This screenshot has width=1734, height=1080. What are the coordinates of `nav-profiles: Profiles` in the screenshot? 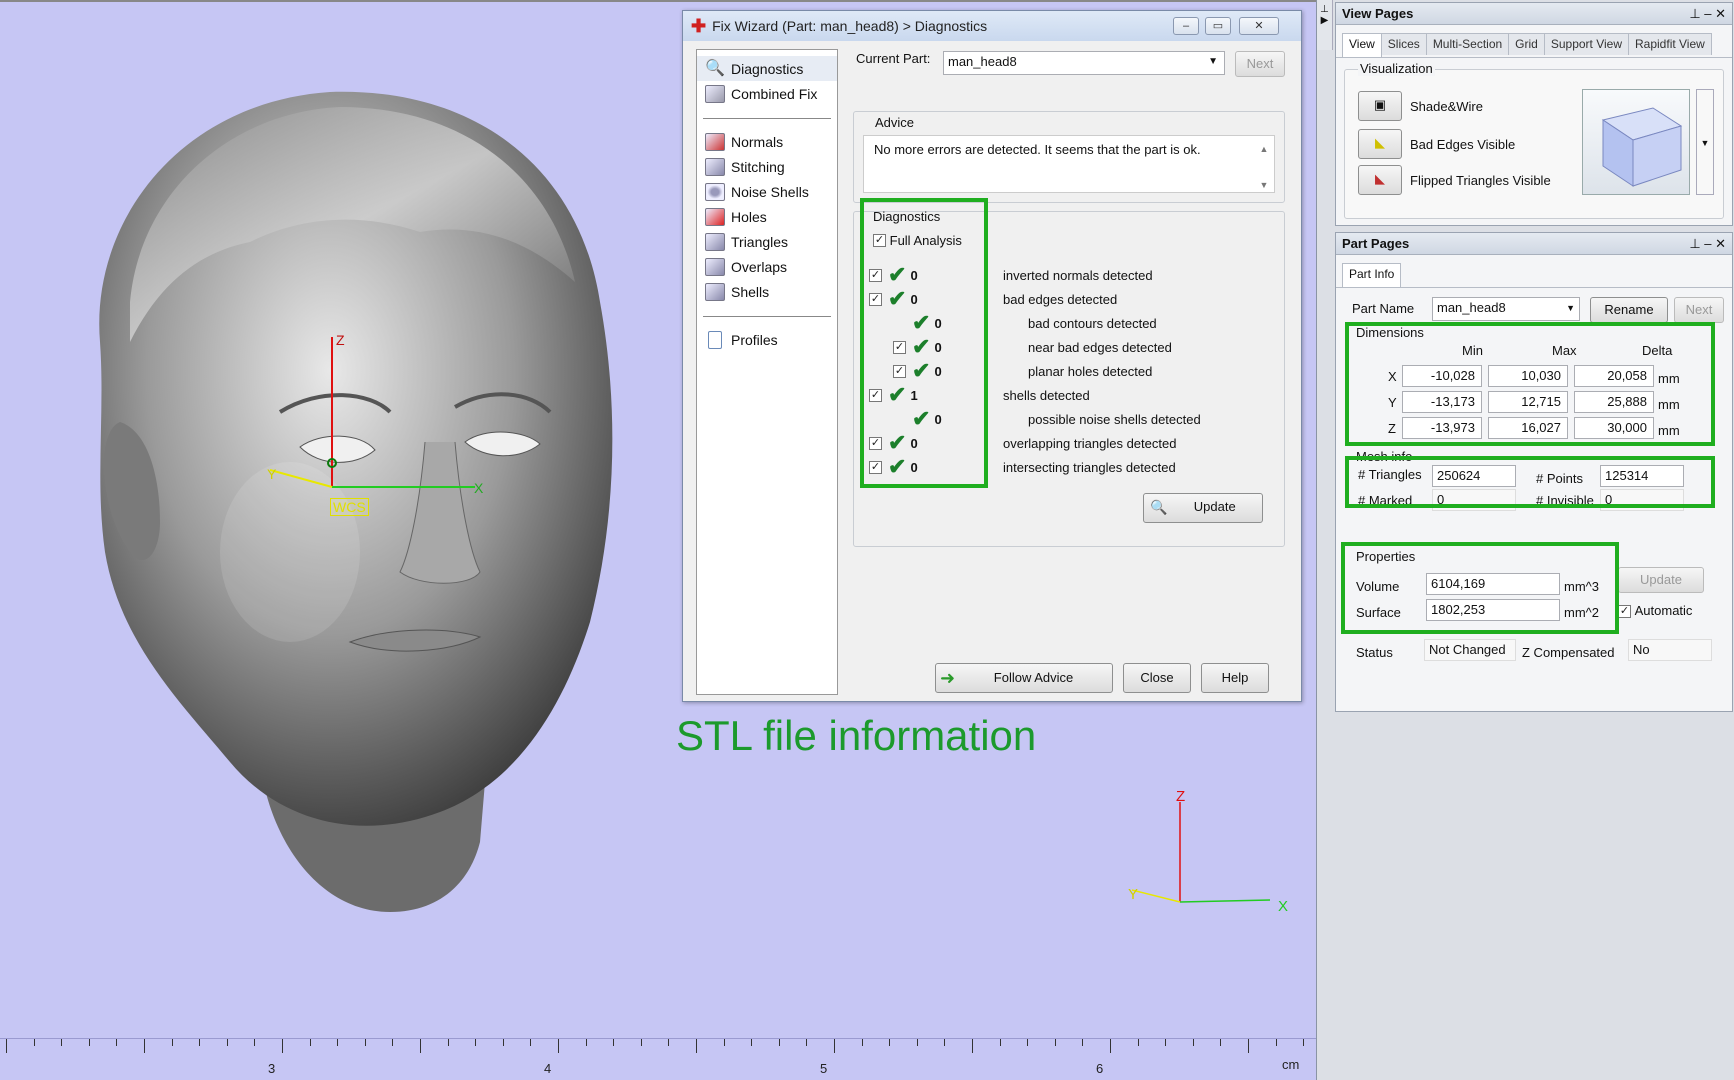 It's located at (767, 339).